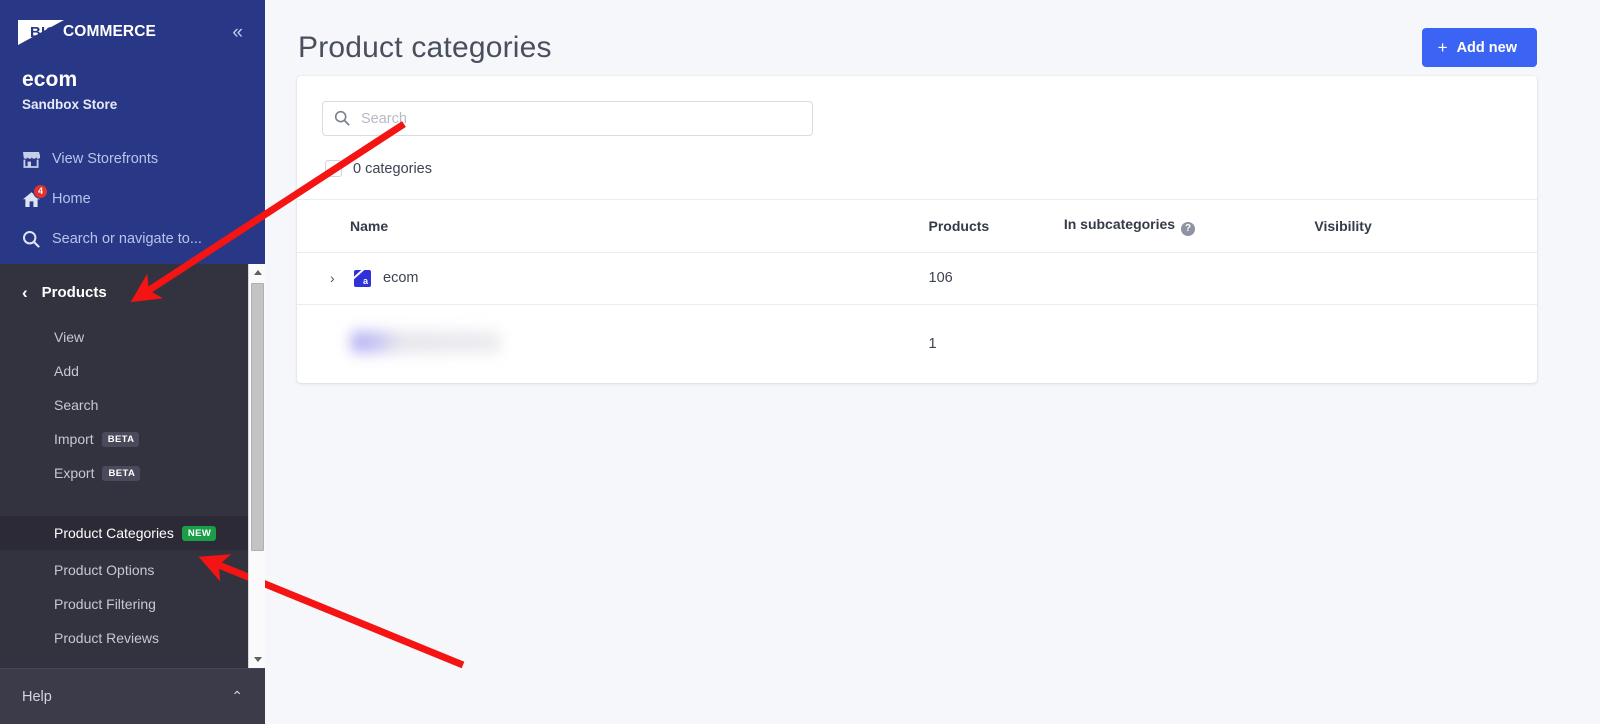  I want to click on category-favicon-icon: a, so click(362, 278).